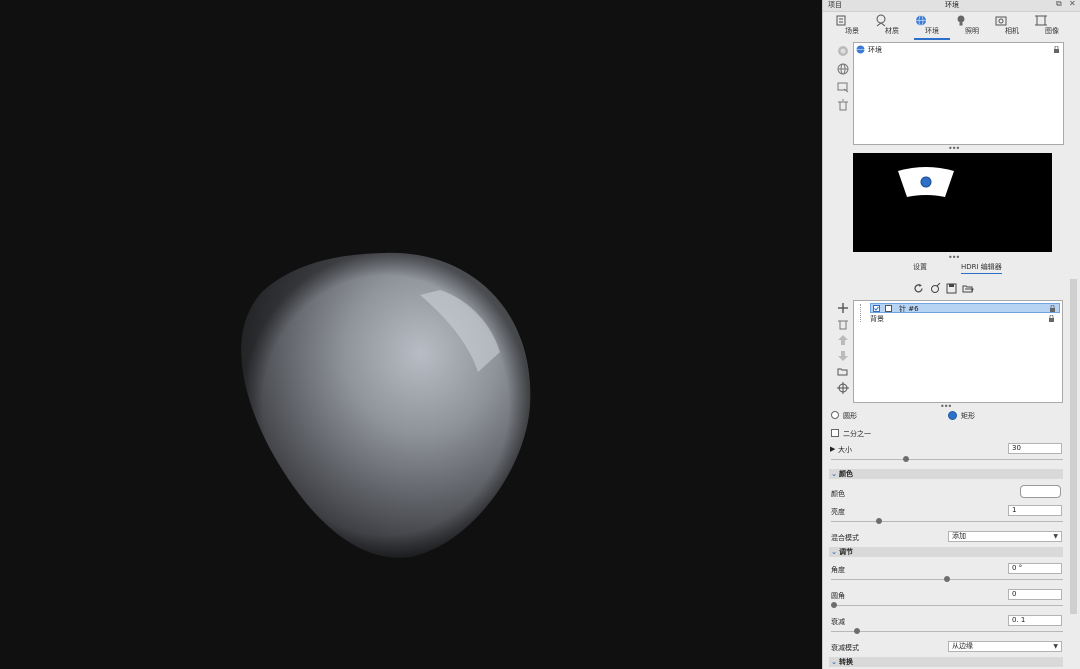 The image size is (1080, 669). What do you see at coordinates (1073, 446) in the screenshot?
I see `panel-scrollbar` at bounding box center [1073, 446].